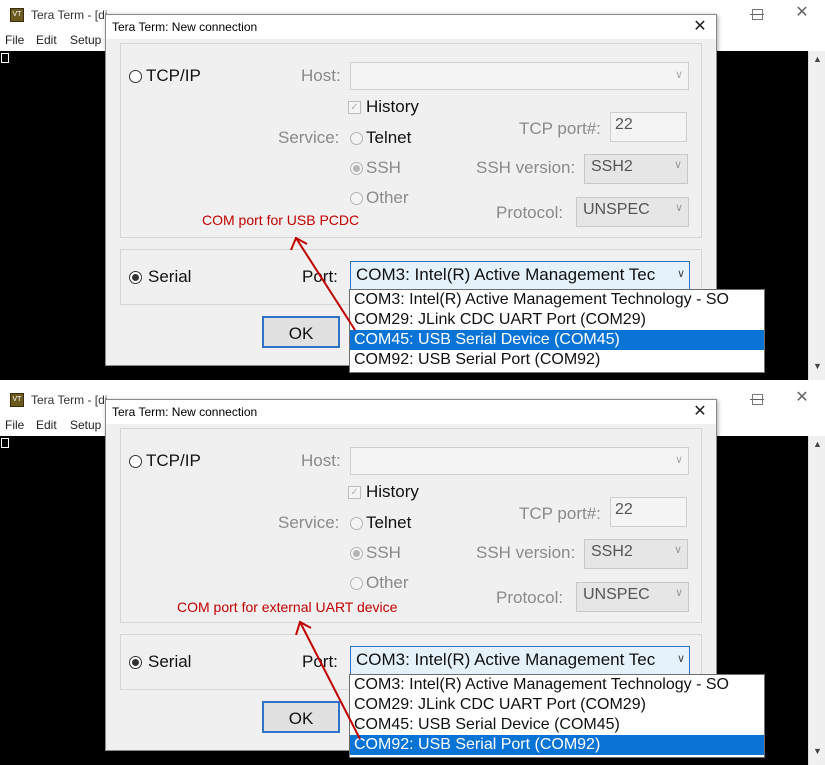 Image resolution: width=825 pixels, height=765 pixels. Describe the element at coordinates (281, 220) in the screenshot. I see `annotation-label: COM port for USB PCDC` at that location.